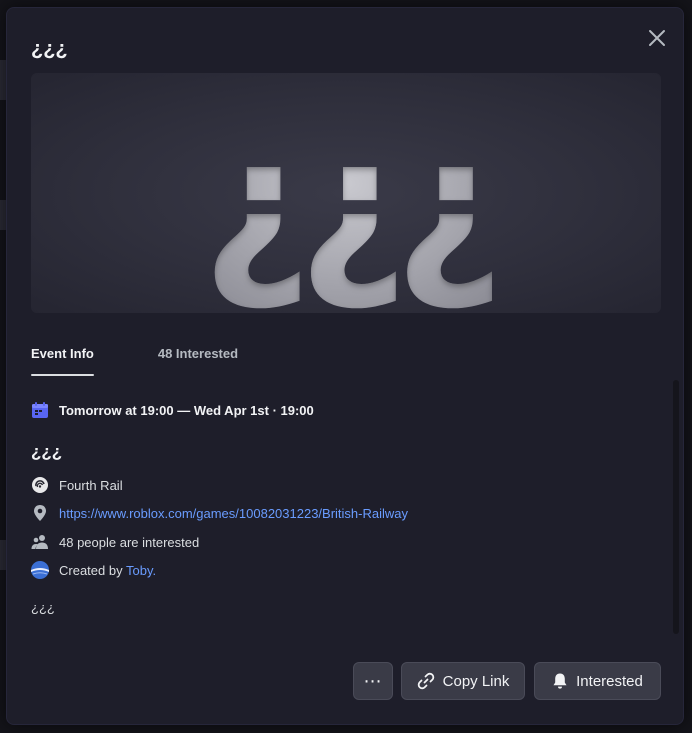 The height and width of the screenshot is (733, 692). I want to click on more-options-button: ⋯, so click(373, 681).